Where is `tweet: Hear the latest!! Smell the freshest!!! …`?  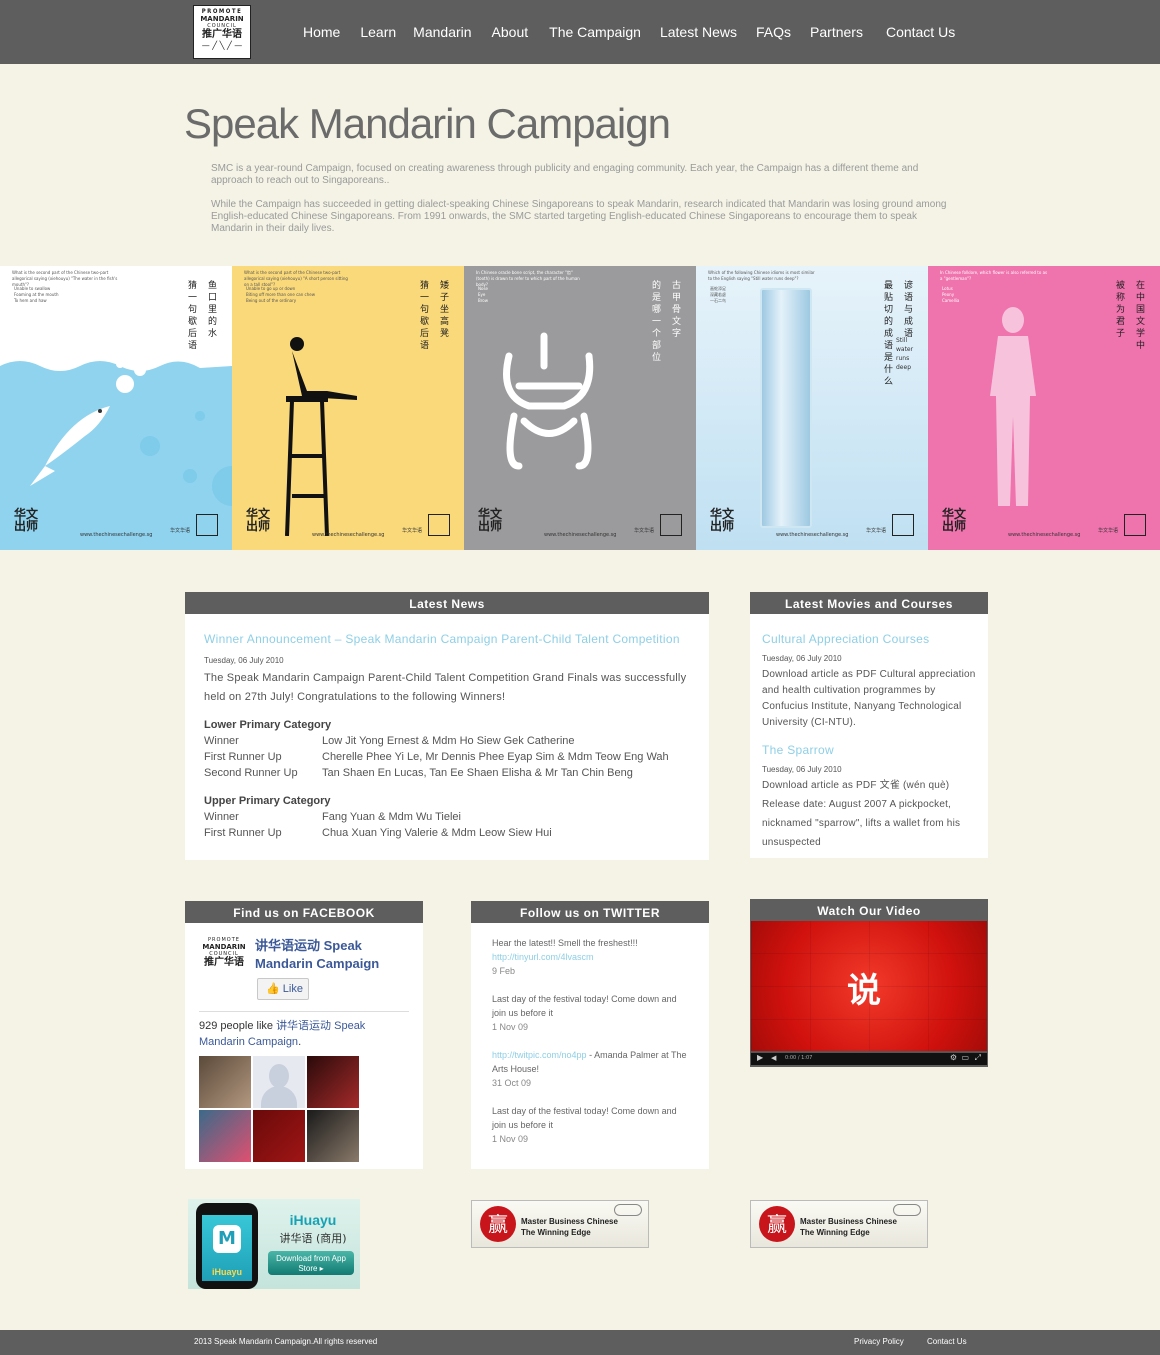 tweet: Hear the latest!! Smell the freshest!!! … is located at coordinates (565, 957).